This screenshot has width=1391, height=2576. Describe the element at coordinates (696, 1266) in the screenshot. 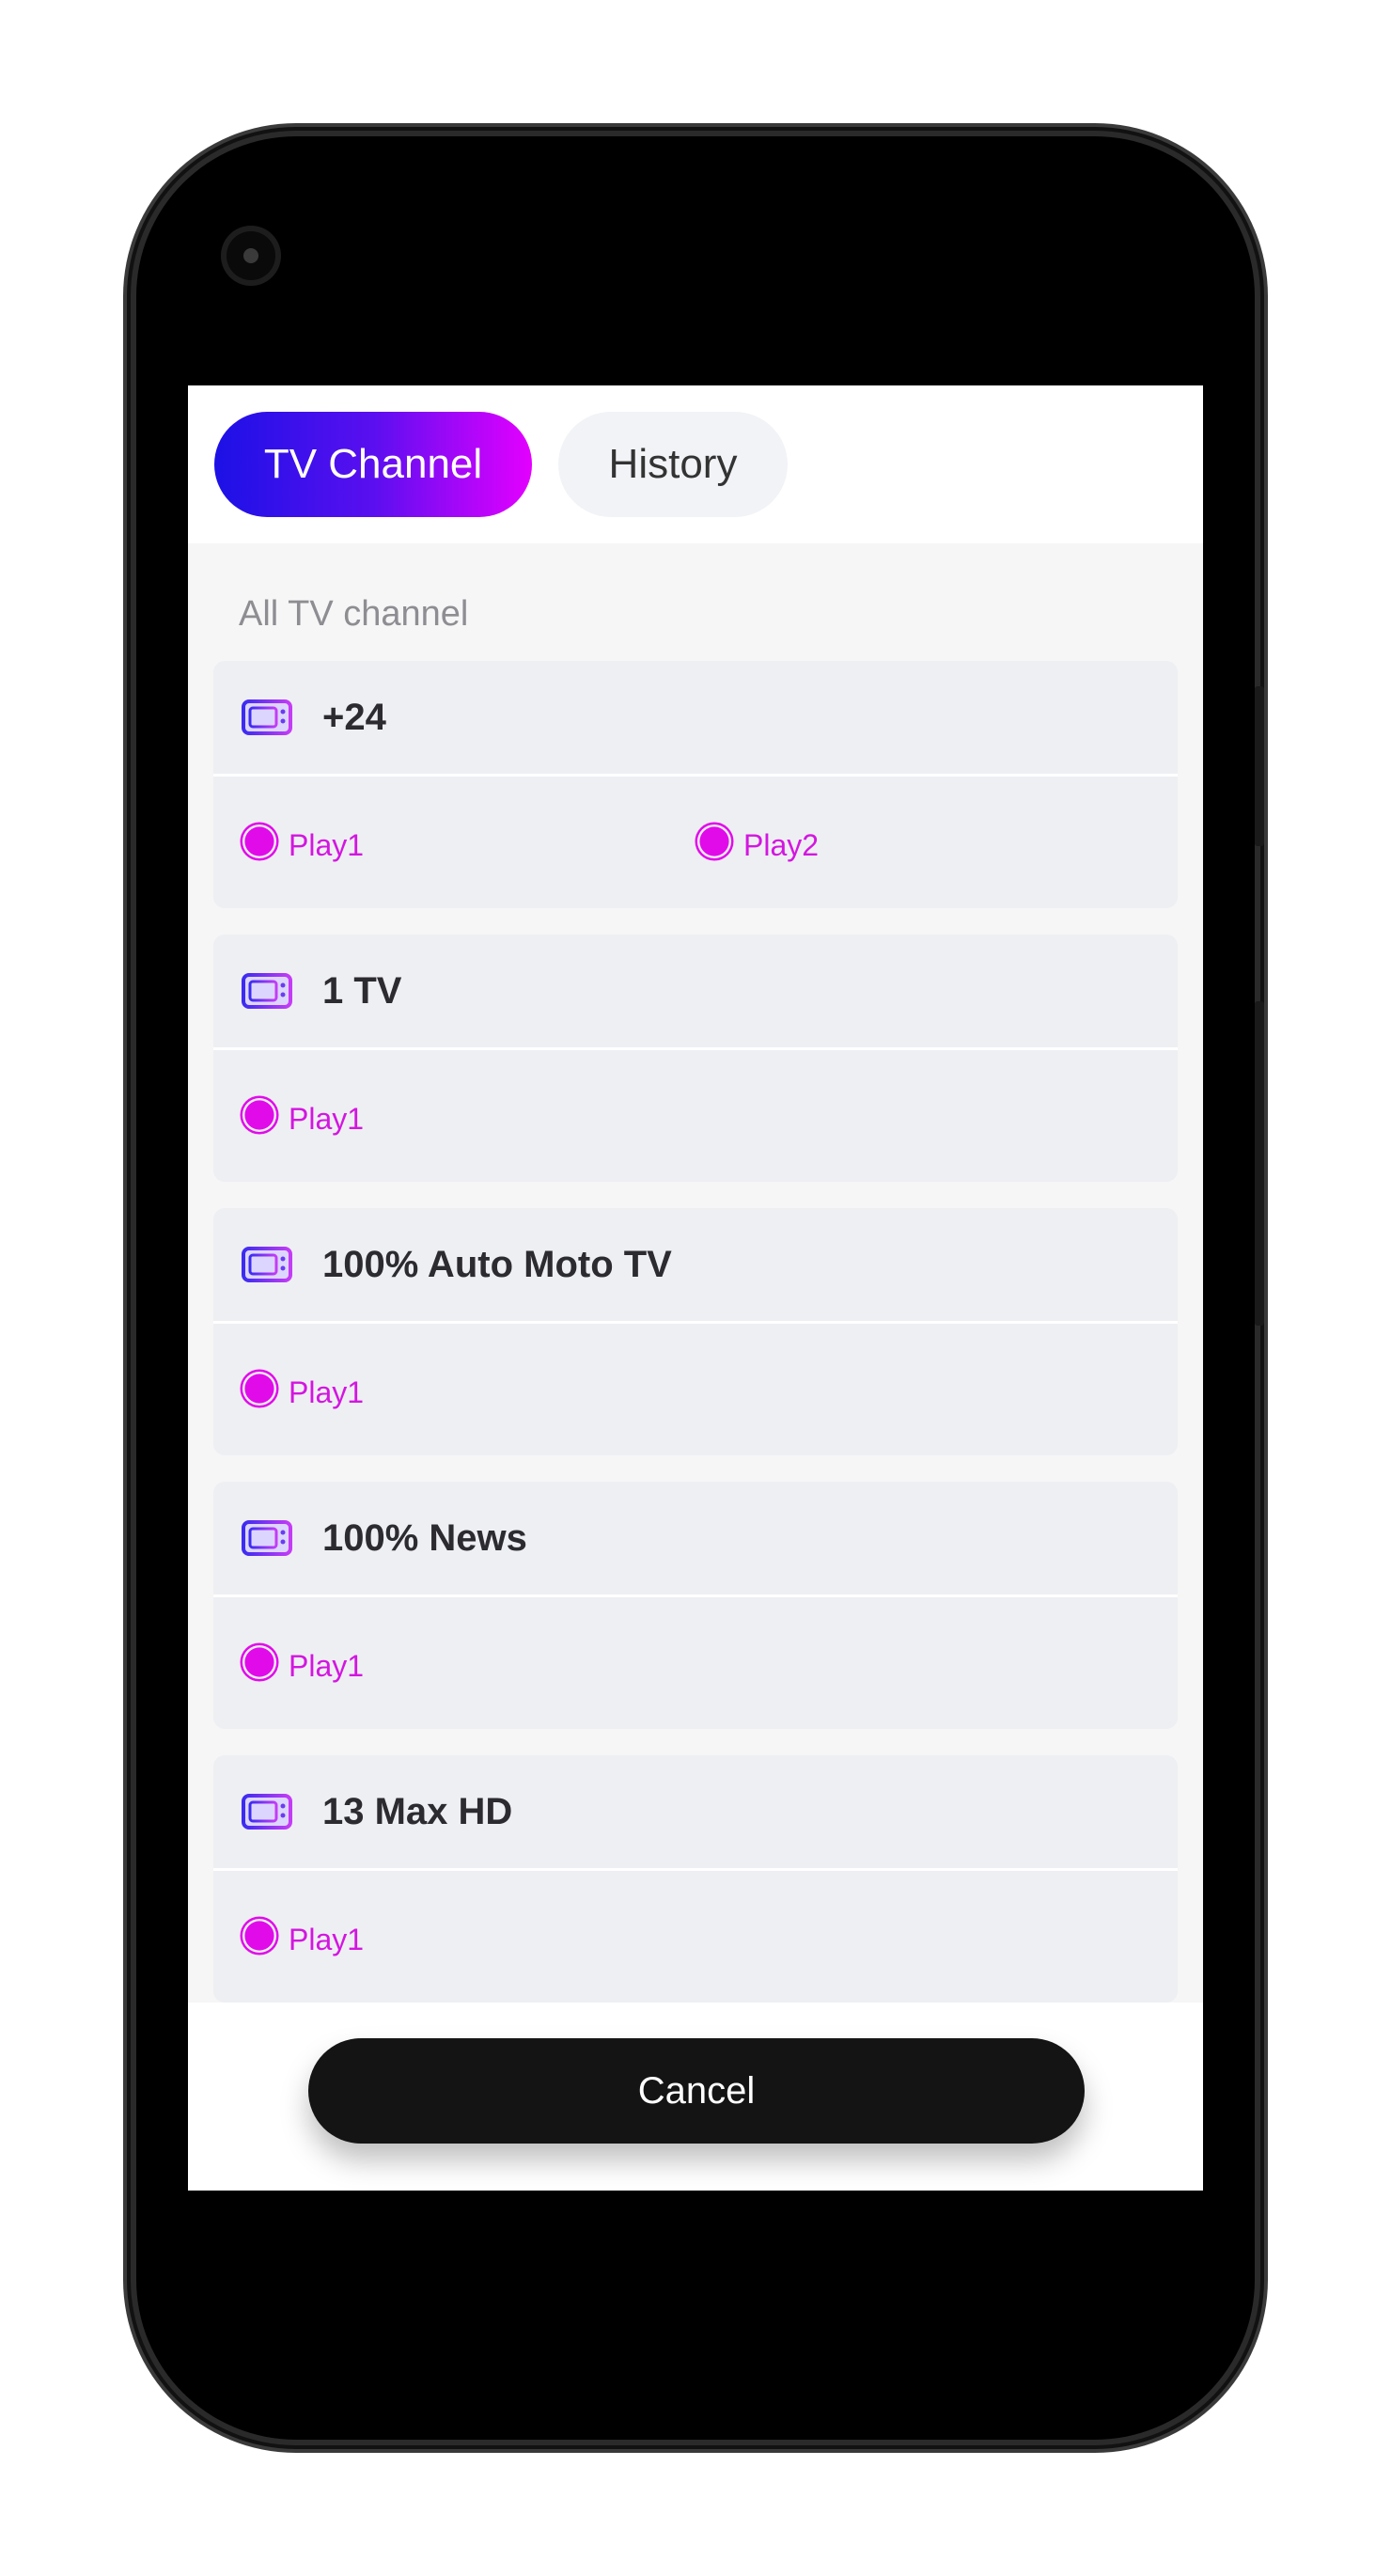

I see `channel-header: 100% Auto Moto TV` at that location.